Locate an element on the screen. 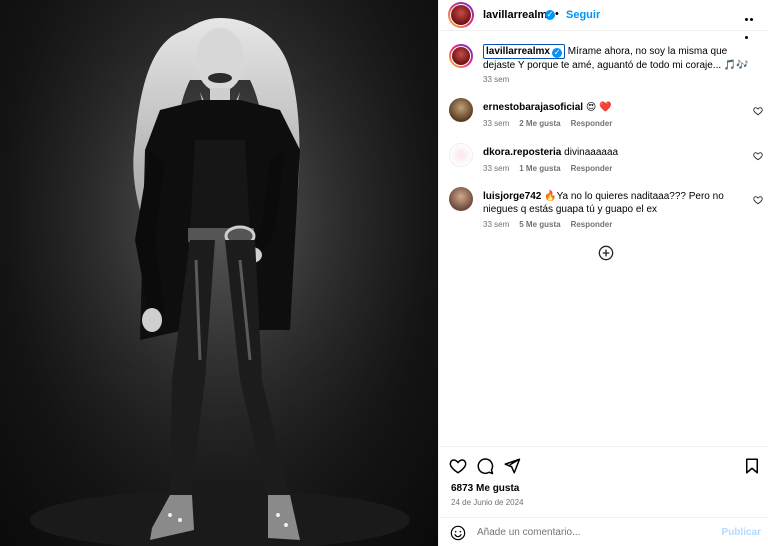  comment-meta: 33 sem 5 Me gusta Responder is located at coordinates (547, 224).